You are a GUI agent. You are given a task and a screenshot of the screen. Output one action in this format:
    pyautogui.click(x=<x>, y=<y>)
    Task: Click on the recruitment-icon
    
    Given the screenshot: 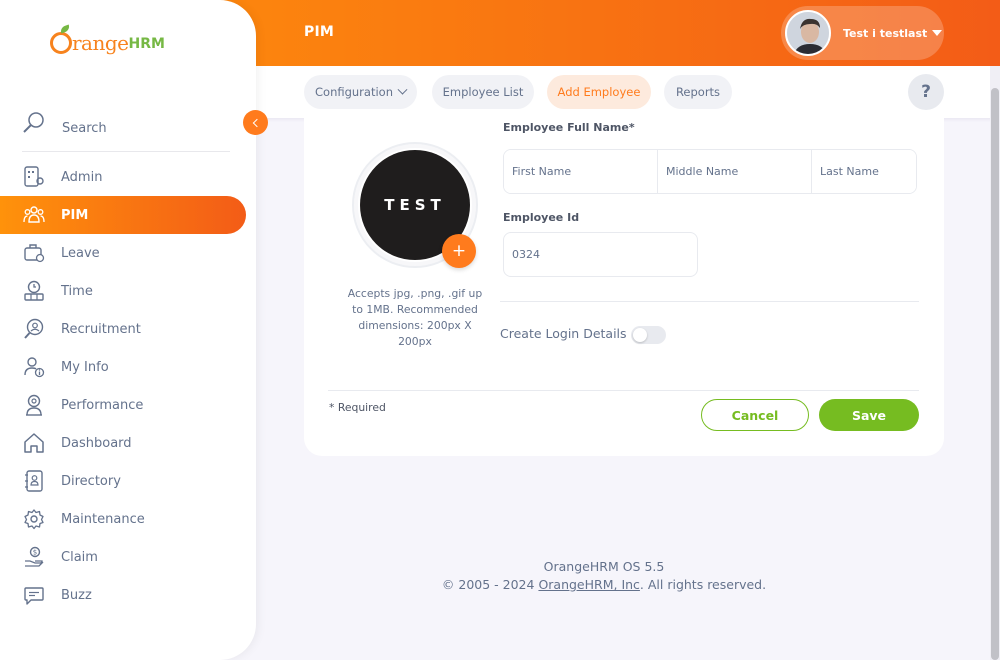 What is the action you would take?
    pyautogui.click(x=34, y=329)
    